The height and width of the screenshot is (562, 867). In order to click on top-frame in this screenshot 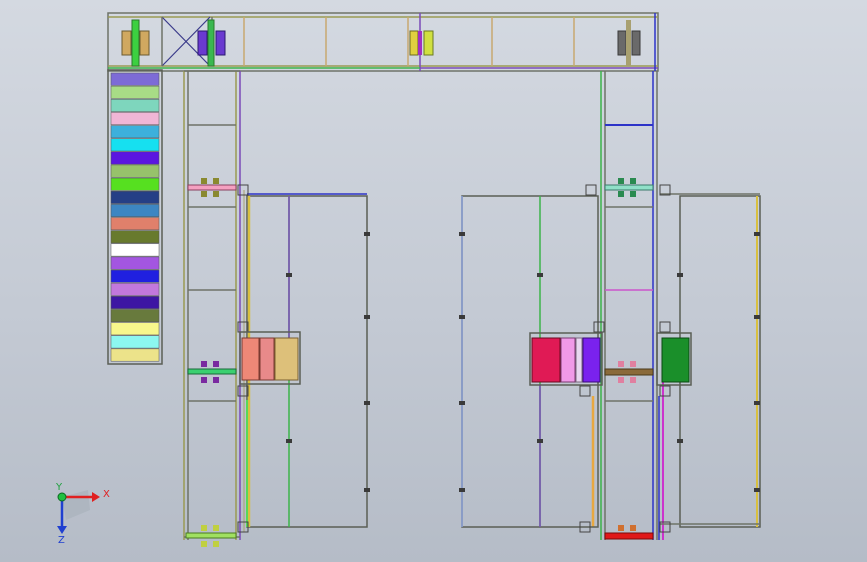, I will do `click(383, 42)`.